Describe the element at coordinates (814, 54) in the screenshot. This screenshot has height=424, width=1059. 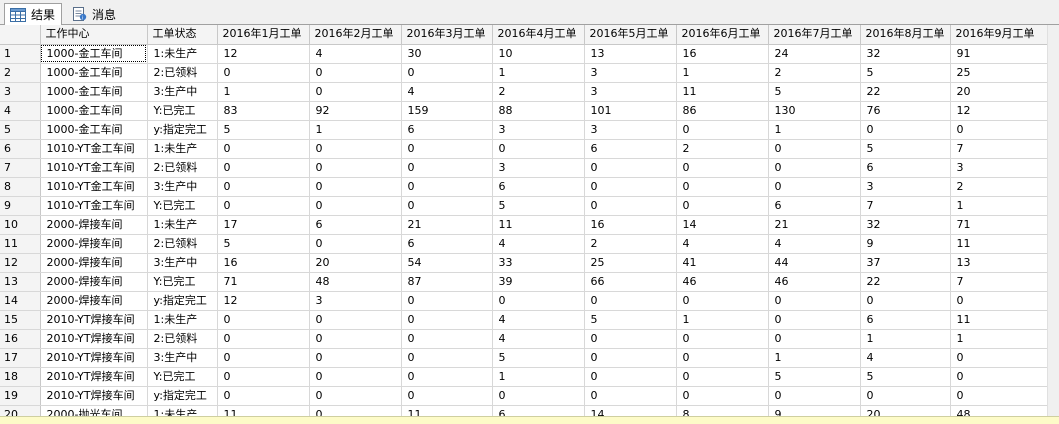
I see `table-cell: 24` at that location.